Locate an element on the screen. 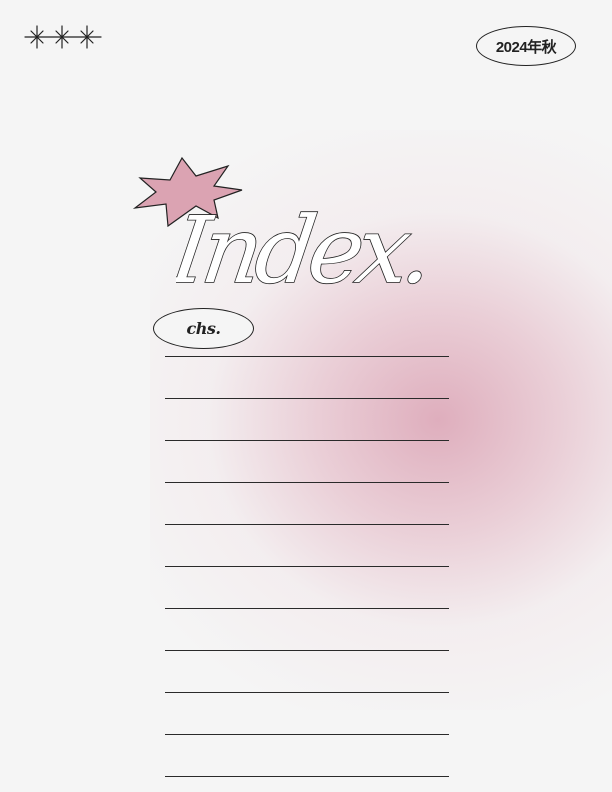  three-sparkles-icon is located at coordinates (63, 37).